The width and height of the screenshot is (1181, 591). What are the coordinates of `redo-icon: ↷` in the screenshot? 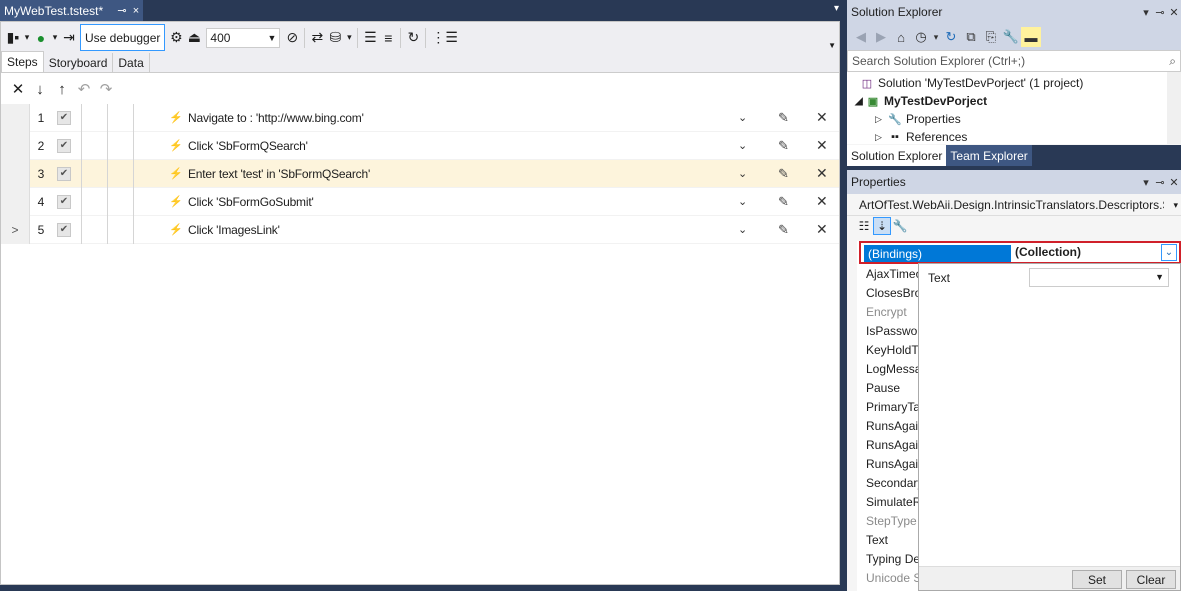 It's located at (106, 89).